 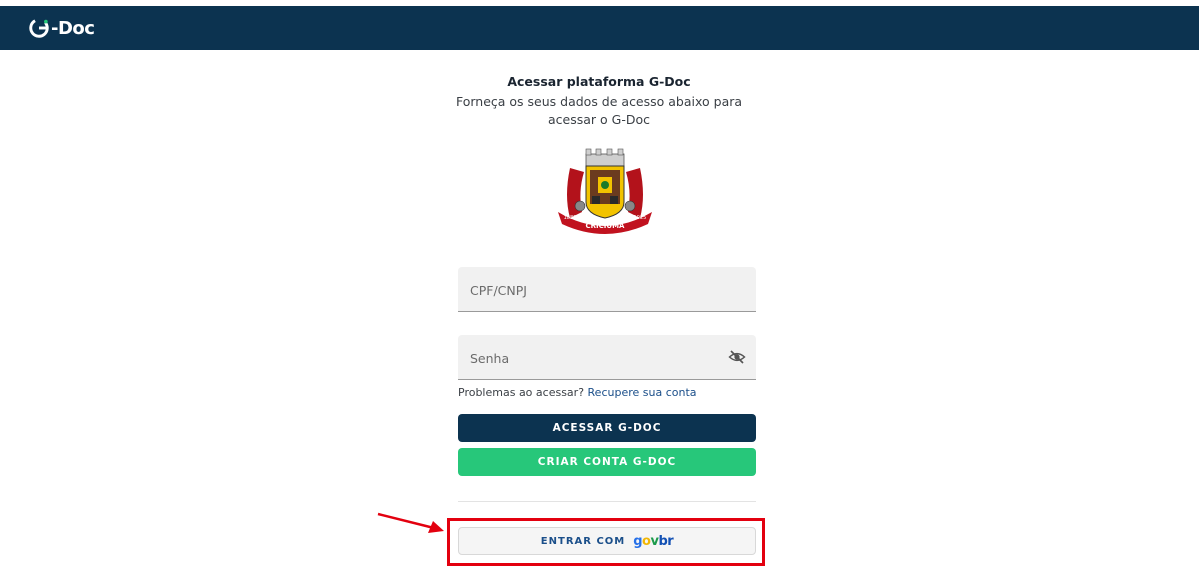 I want to click on password-input, so click(x=590, y=358).